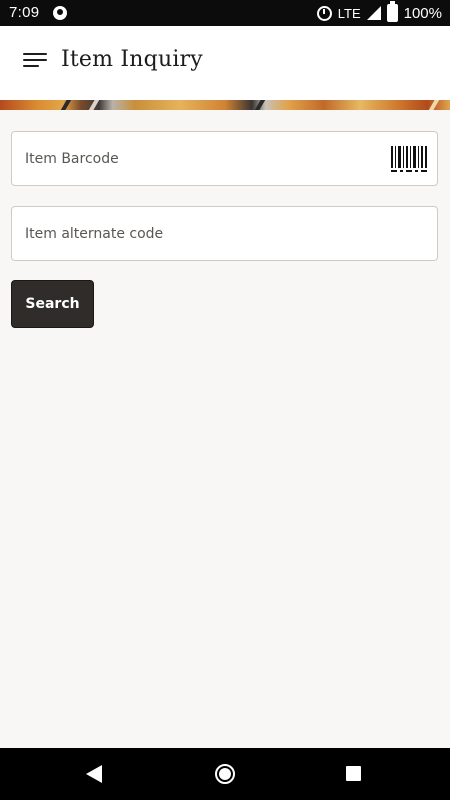  What do you see at coordinates (24, 12) in the screenshot?
I see `status-time: 7:09` at bounding box center [24, 12].